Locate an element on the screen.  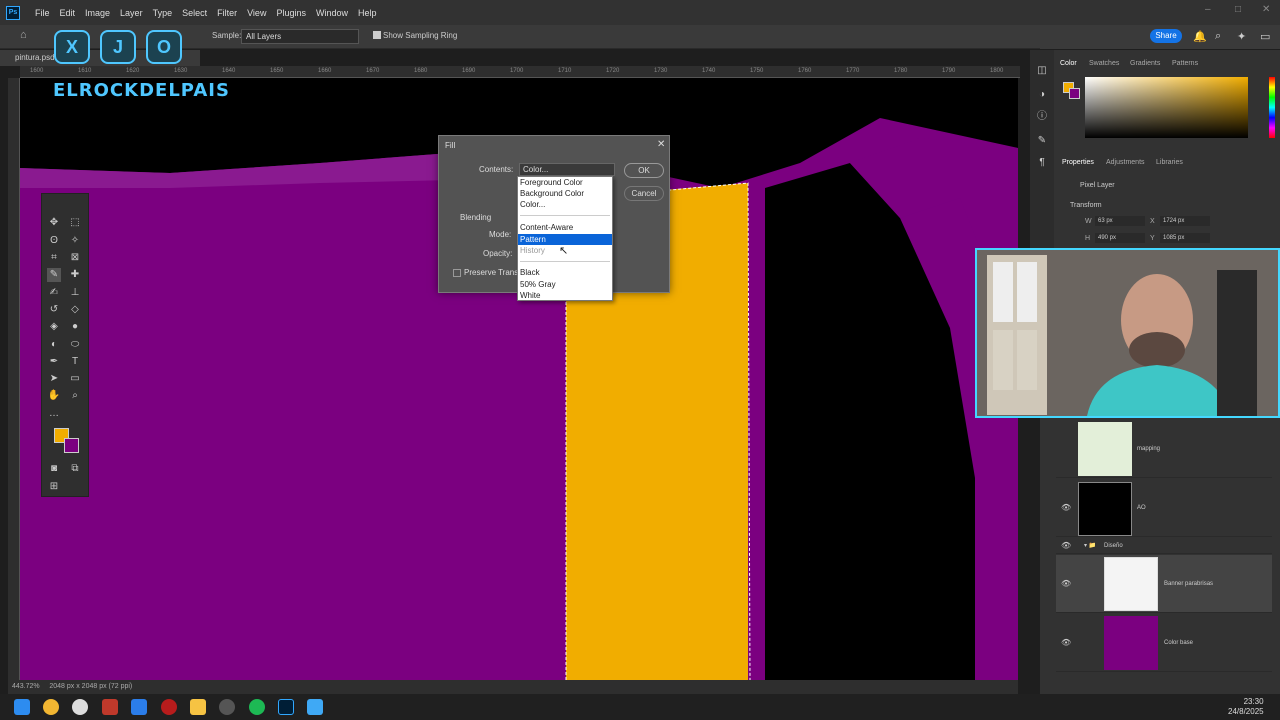
menu-view: View is located at coordinates (256, 13).